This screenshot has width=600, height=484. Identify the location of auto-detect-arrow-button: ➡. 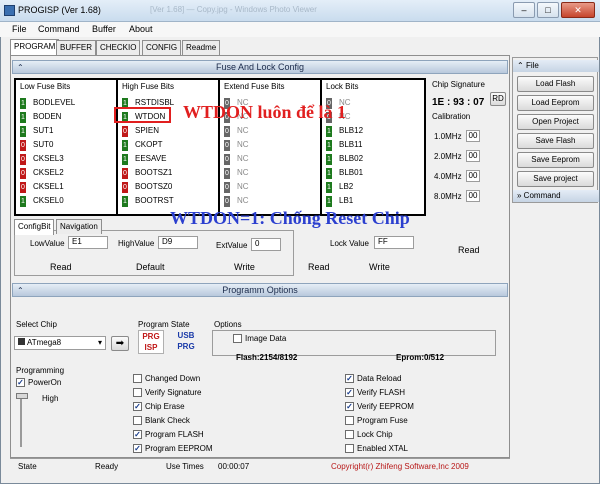
(120, 343).